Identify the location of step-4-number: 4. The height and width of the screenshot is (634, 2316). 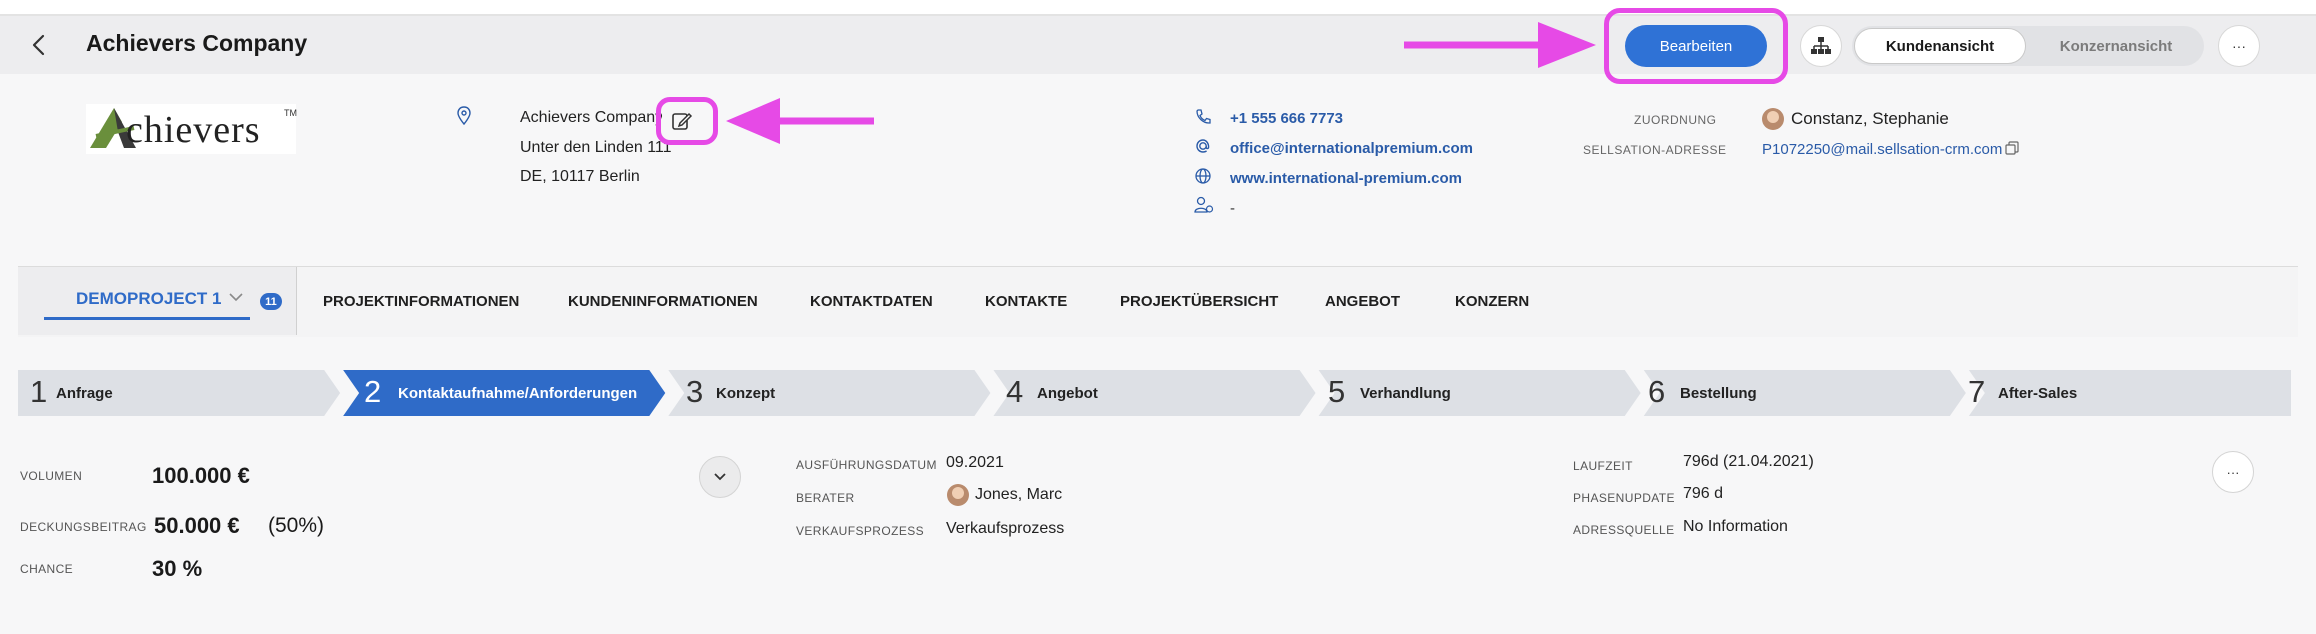
(1015, 391).